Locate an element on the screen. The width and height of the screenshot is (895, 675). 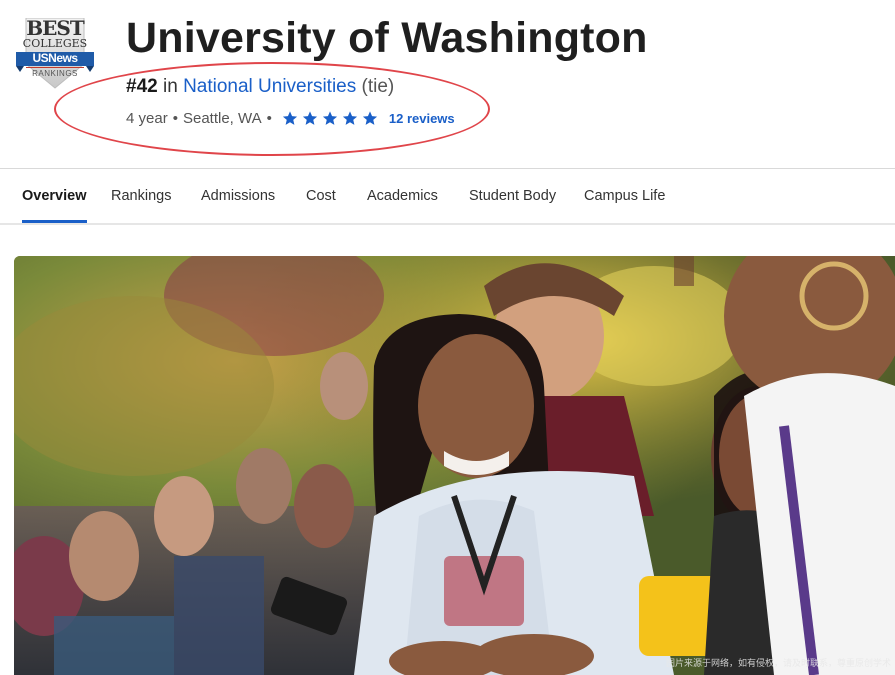
meta-line: 4 year • Seattle, WA • 12 reviews is located at coordinates (290, 118).